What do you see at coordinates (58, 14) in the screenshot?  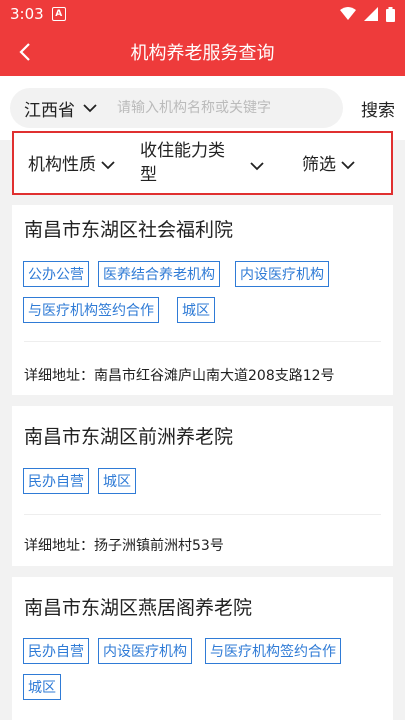 I see `notification-icon: A` at bounding box center [58, 14].